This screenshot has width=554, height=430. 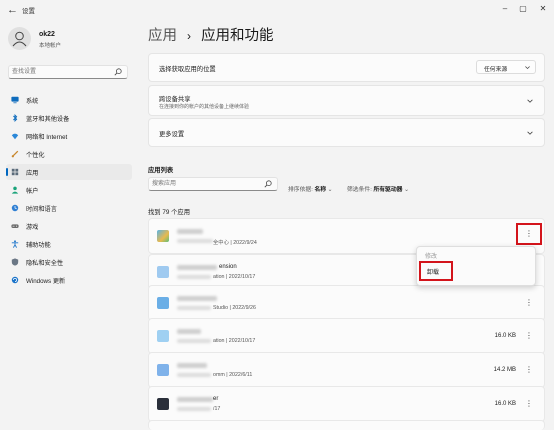 I want to click on sidebar-item-personalization: 个性化, so click(x=69, y=154).